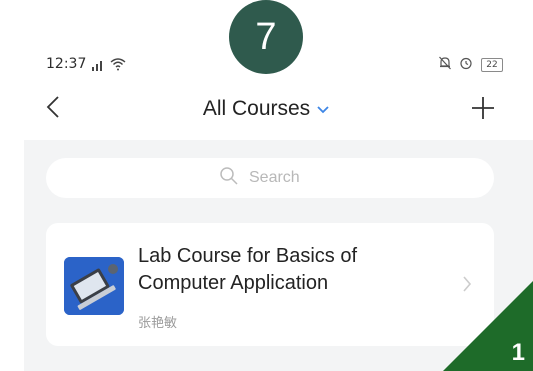 The image size is (533, 371). I want to click on plus-icon, so click(483, 108).